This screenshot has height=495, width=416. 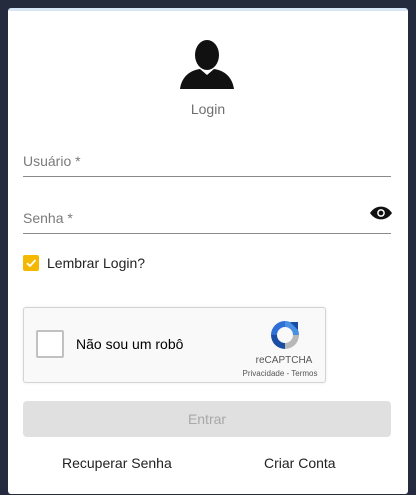 I want to click on username-field: Usuário *, so click(x=207, y=164).